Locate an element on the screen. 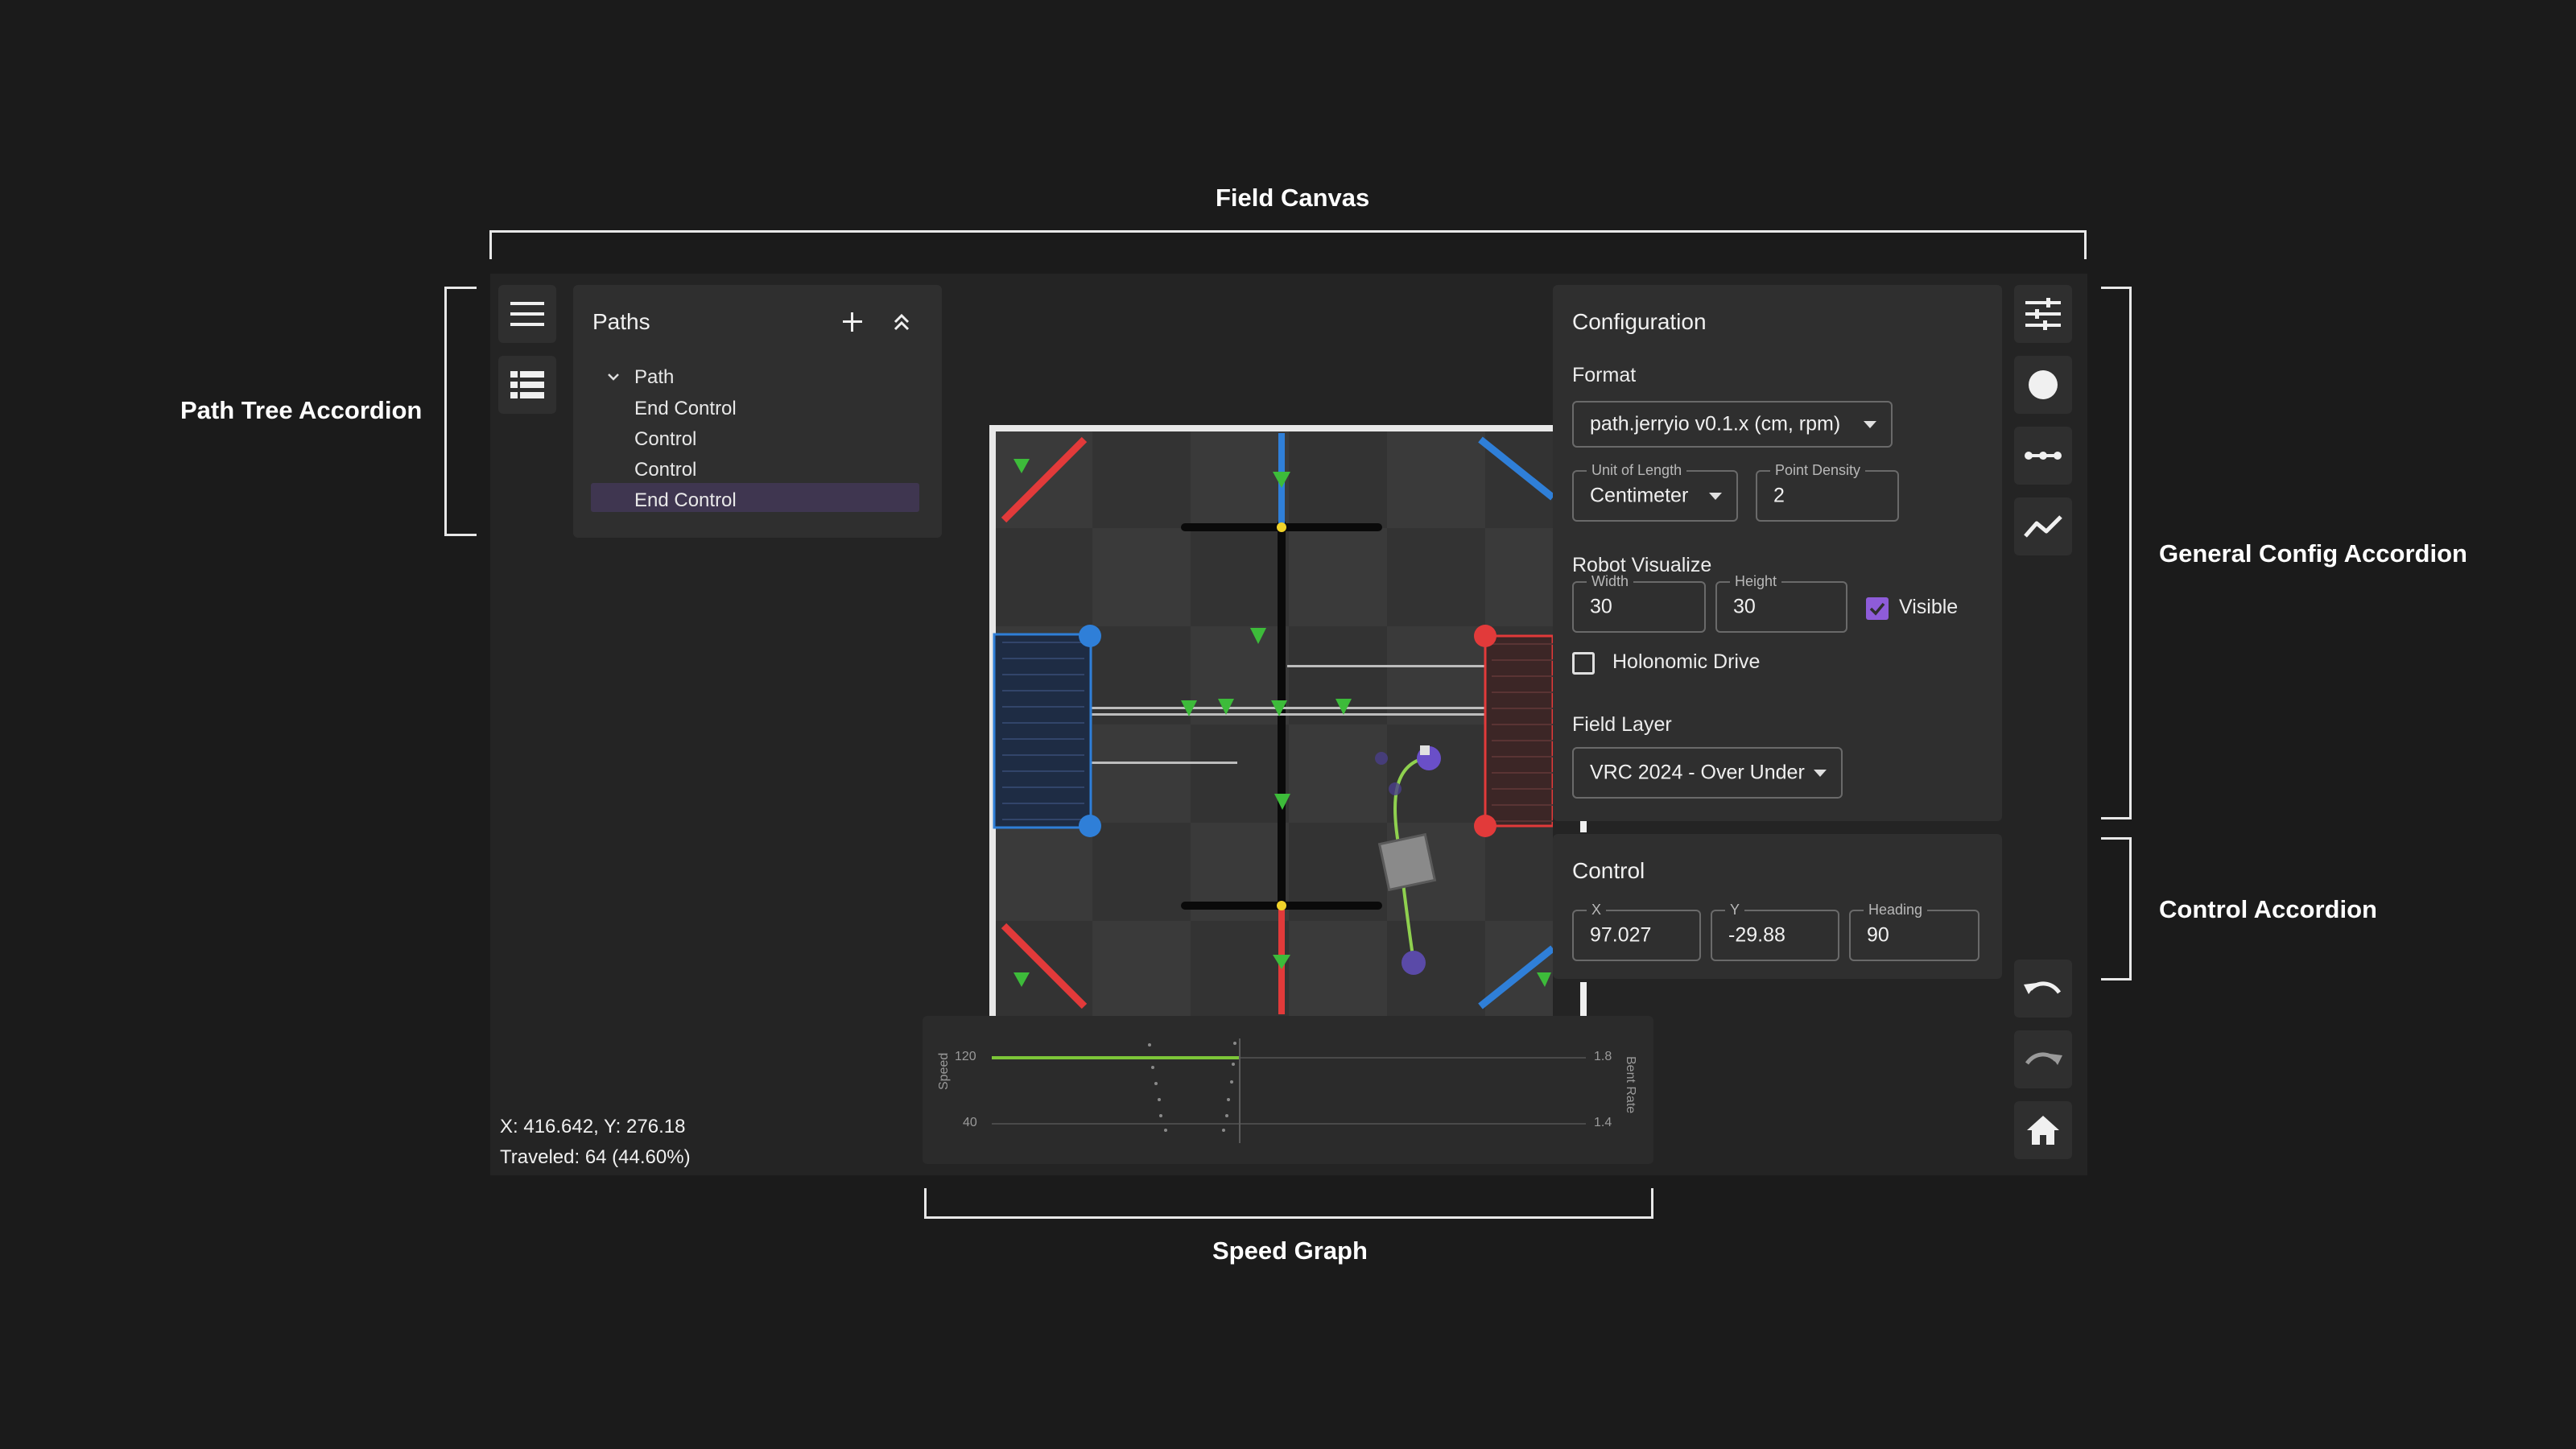 The height and width of the screenshot is (1449, 2576). segment-icon is located at coordinates (2043, 456).